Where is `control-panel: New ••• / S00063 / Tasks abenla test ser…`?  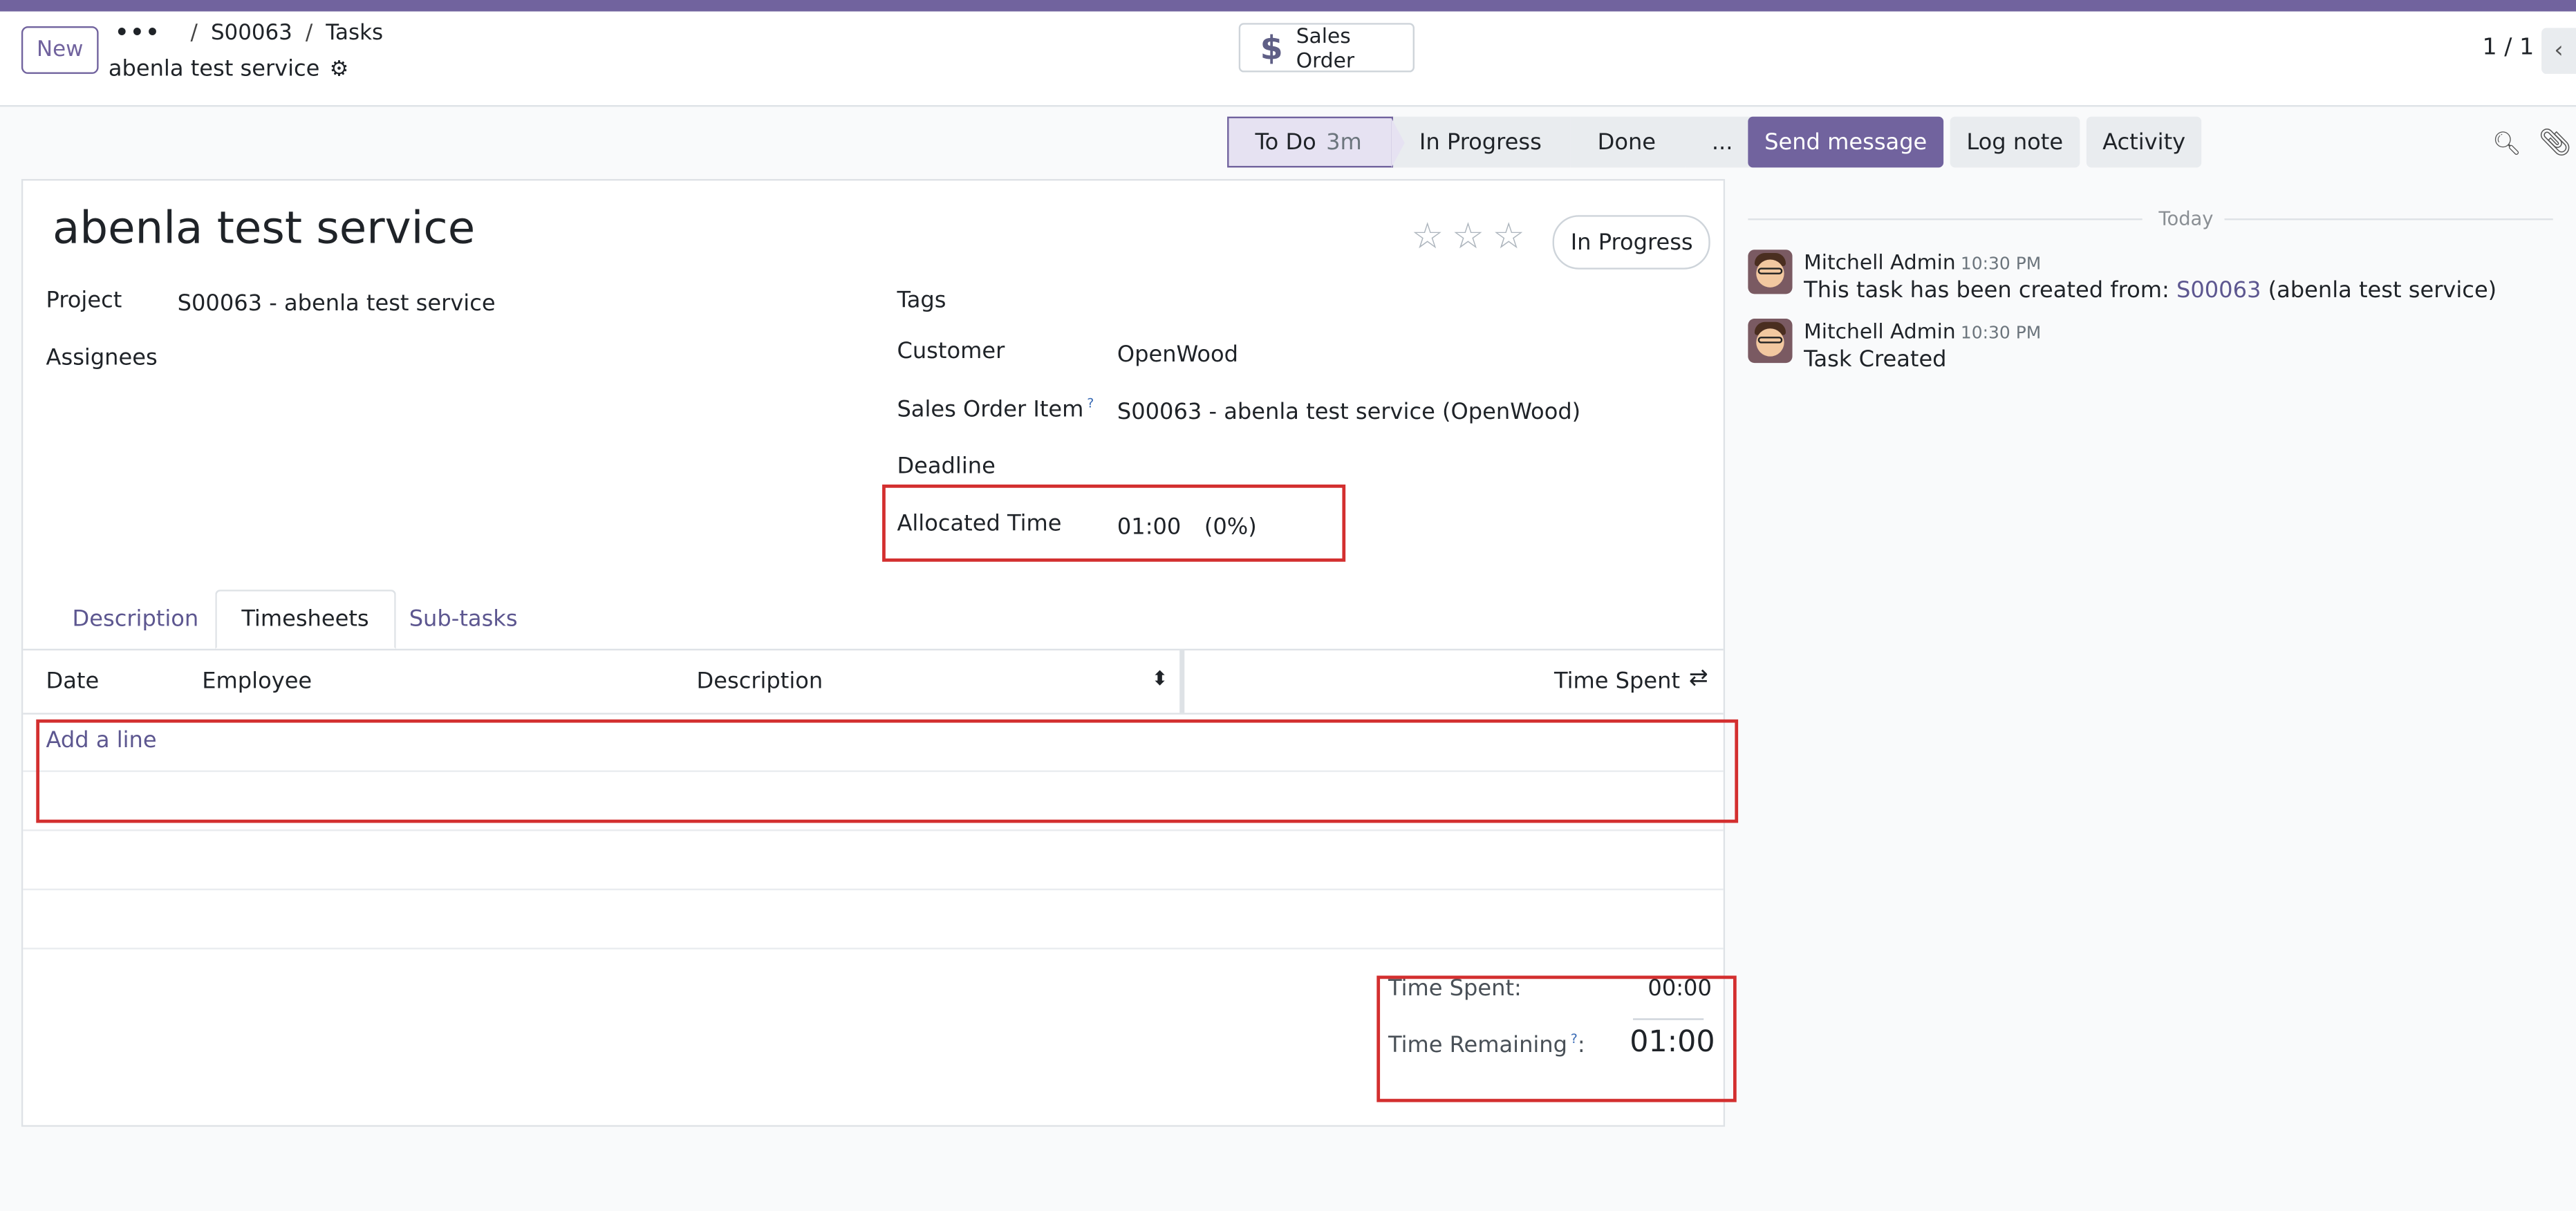 control-panel: New ••• / S00063 / Tasks abenla test ser… is located at coordinates (1288, 59).